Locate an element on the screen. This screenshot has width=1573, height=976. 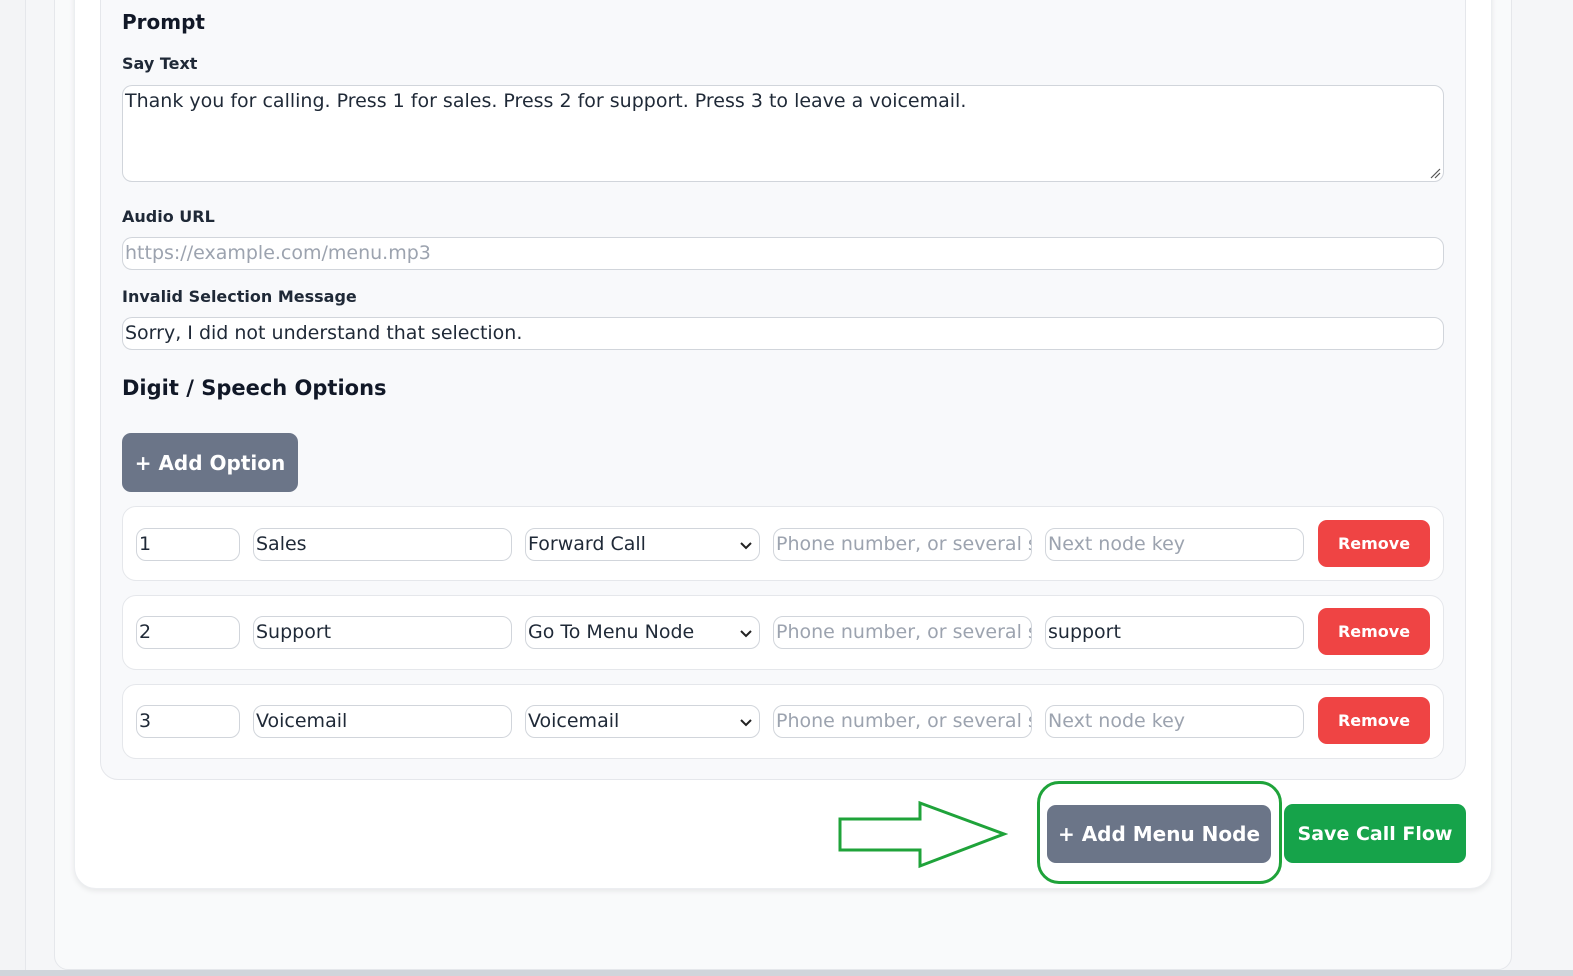
left-edge-strip is located at coordinates (13, 488).